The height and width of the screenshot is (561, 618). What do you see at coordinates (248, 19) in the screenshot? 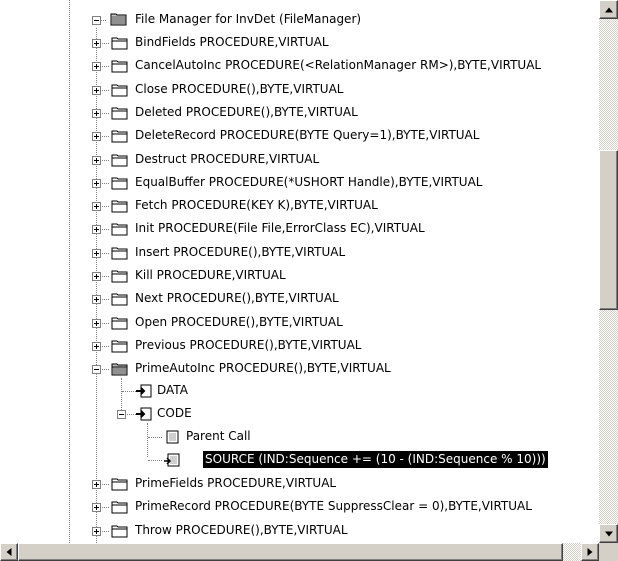
I see `tree-root-label: File Manager for InvDet (FileManager)` at bounding box center [248, 19].